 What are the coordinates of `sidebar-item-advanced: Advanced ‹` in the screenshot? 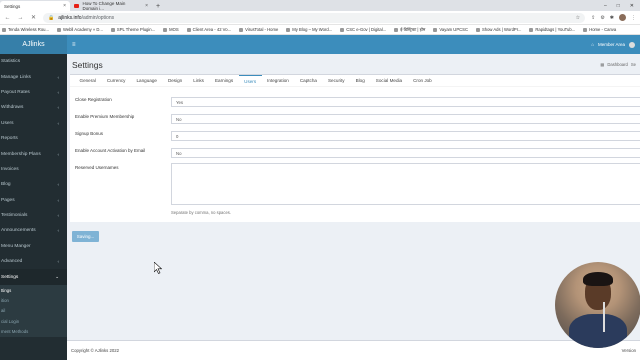 It's located at (33, 261).